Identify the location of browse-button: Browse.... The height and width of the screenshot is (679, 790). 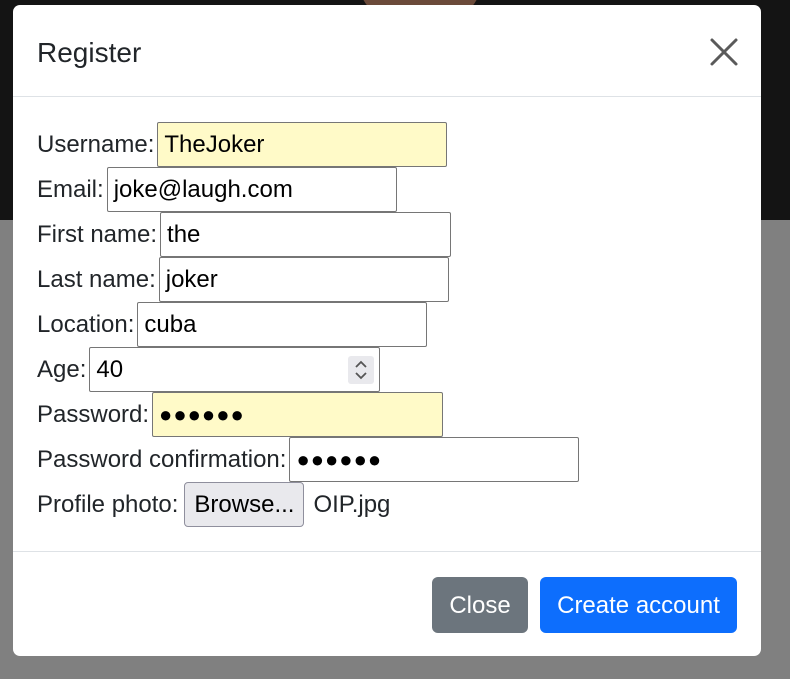
(244, 504).